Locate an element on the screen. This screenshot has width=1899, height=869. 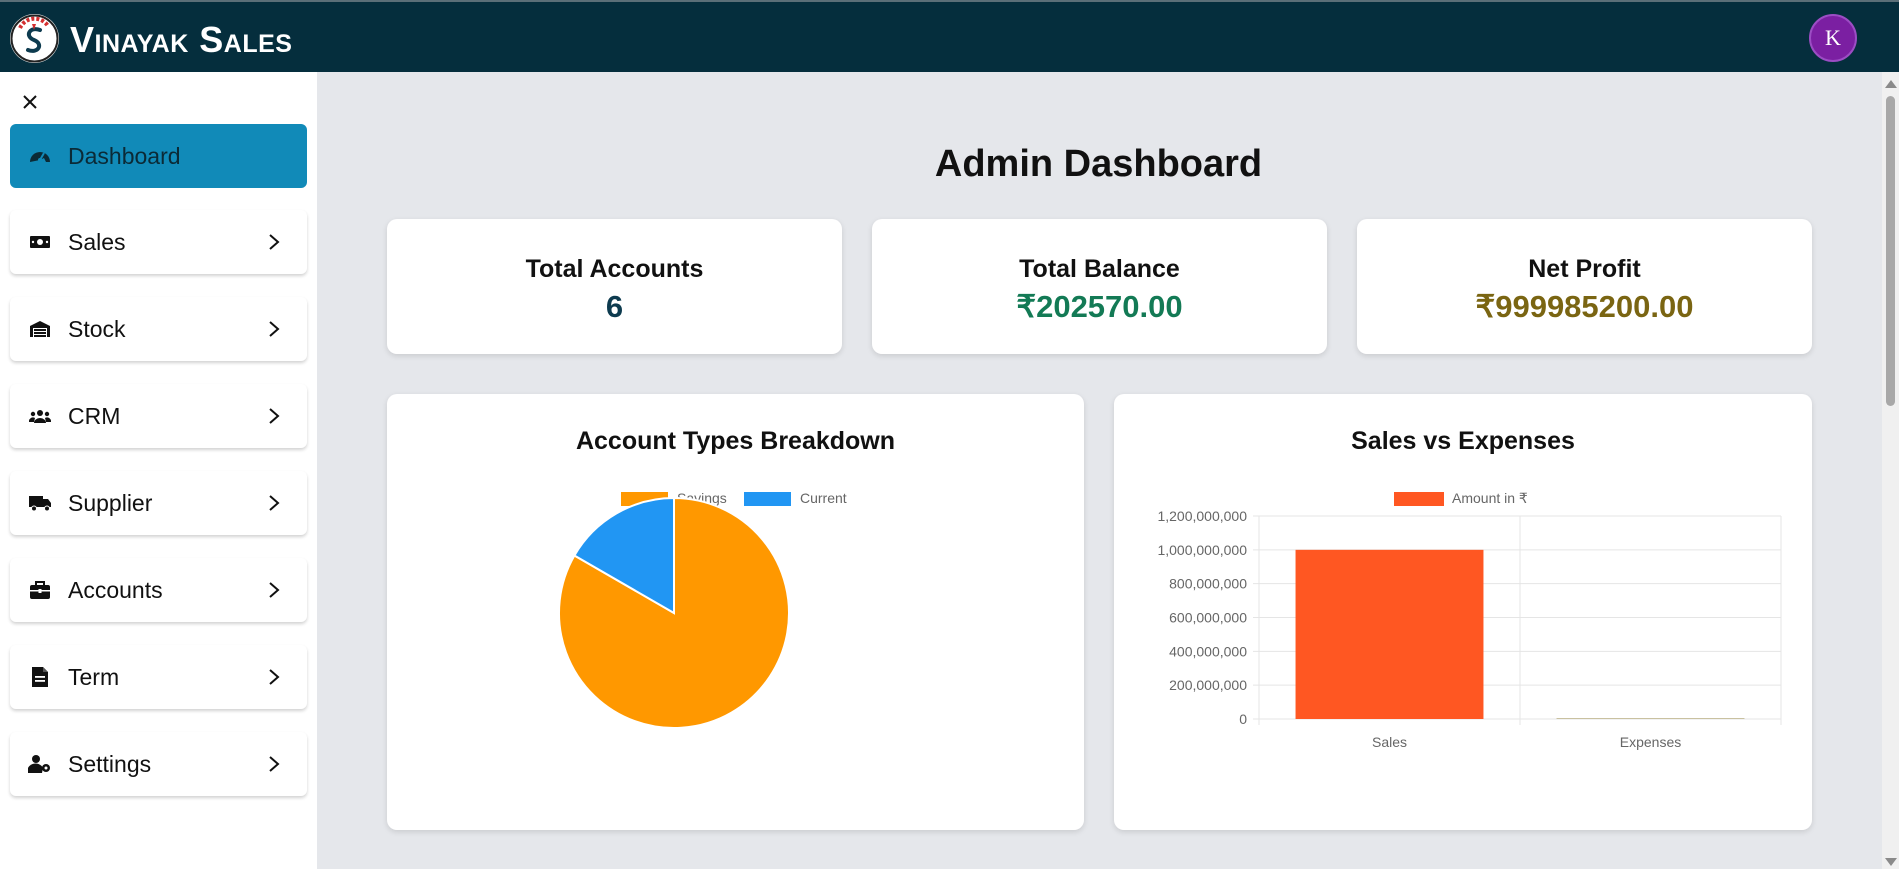
pie-slices is located at coordinates (674, 612).